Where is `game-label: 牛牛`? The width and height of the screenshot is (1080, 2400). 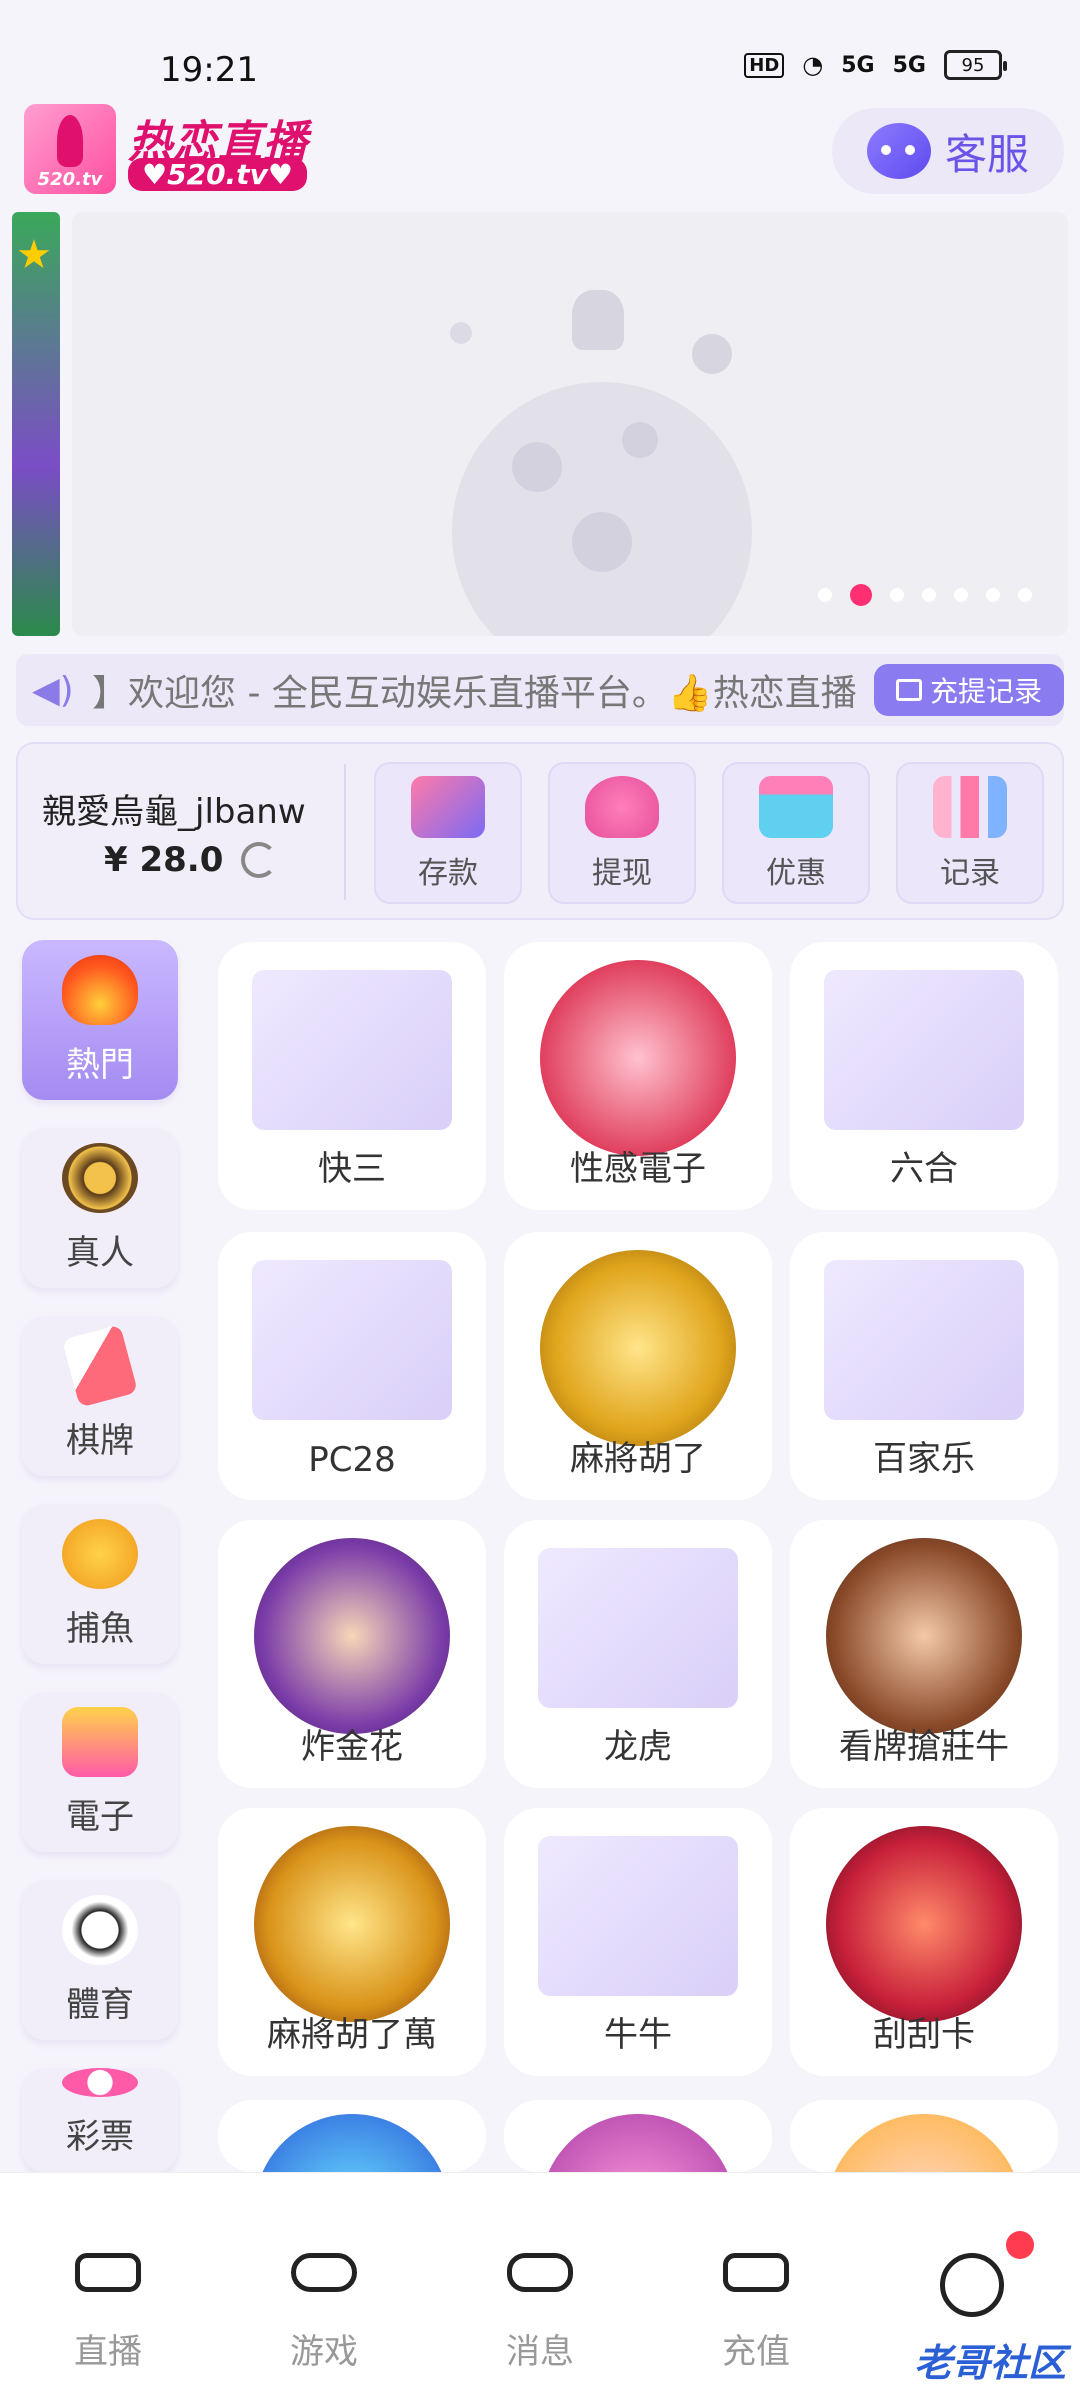 game-label: 牛牛 is located at coordinates (638, 2035).